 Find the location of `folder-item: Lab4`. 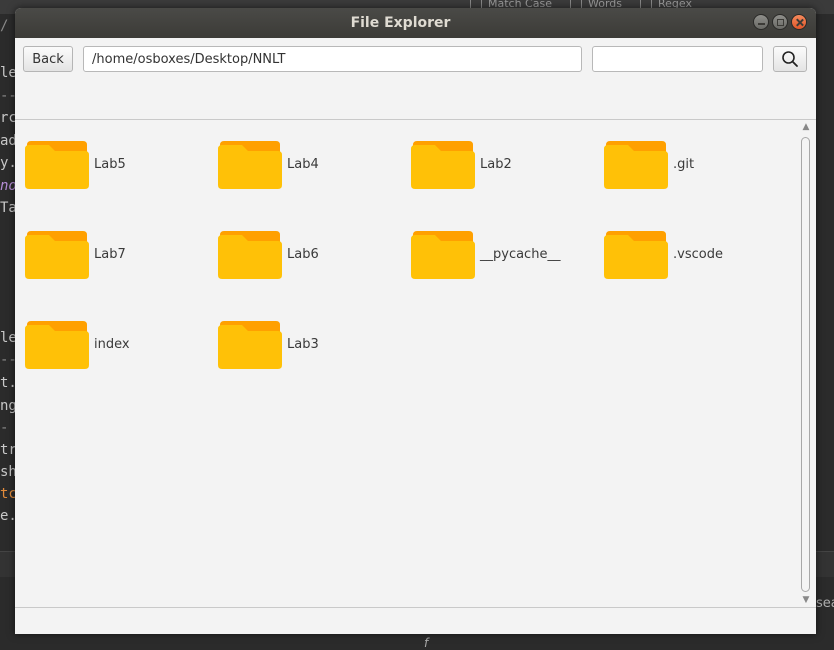

folder-item: Lab4 is located at coordinates (303, 161).